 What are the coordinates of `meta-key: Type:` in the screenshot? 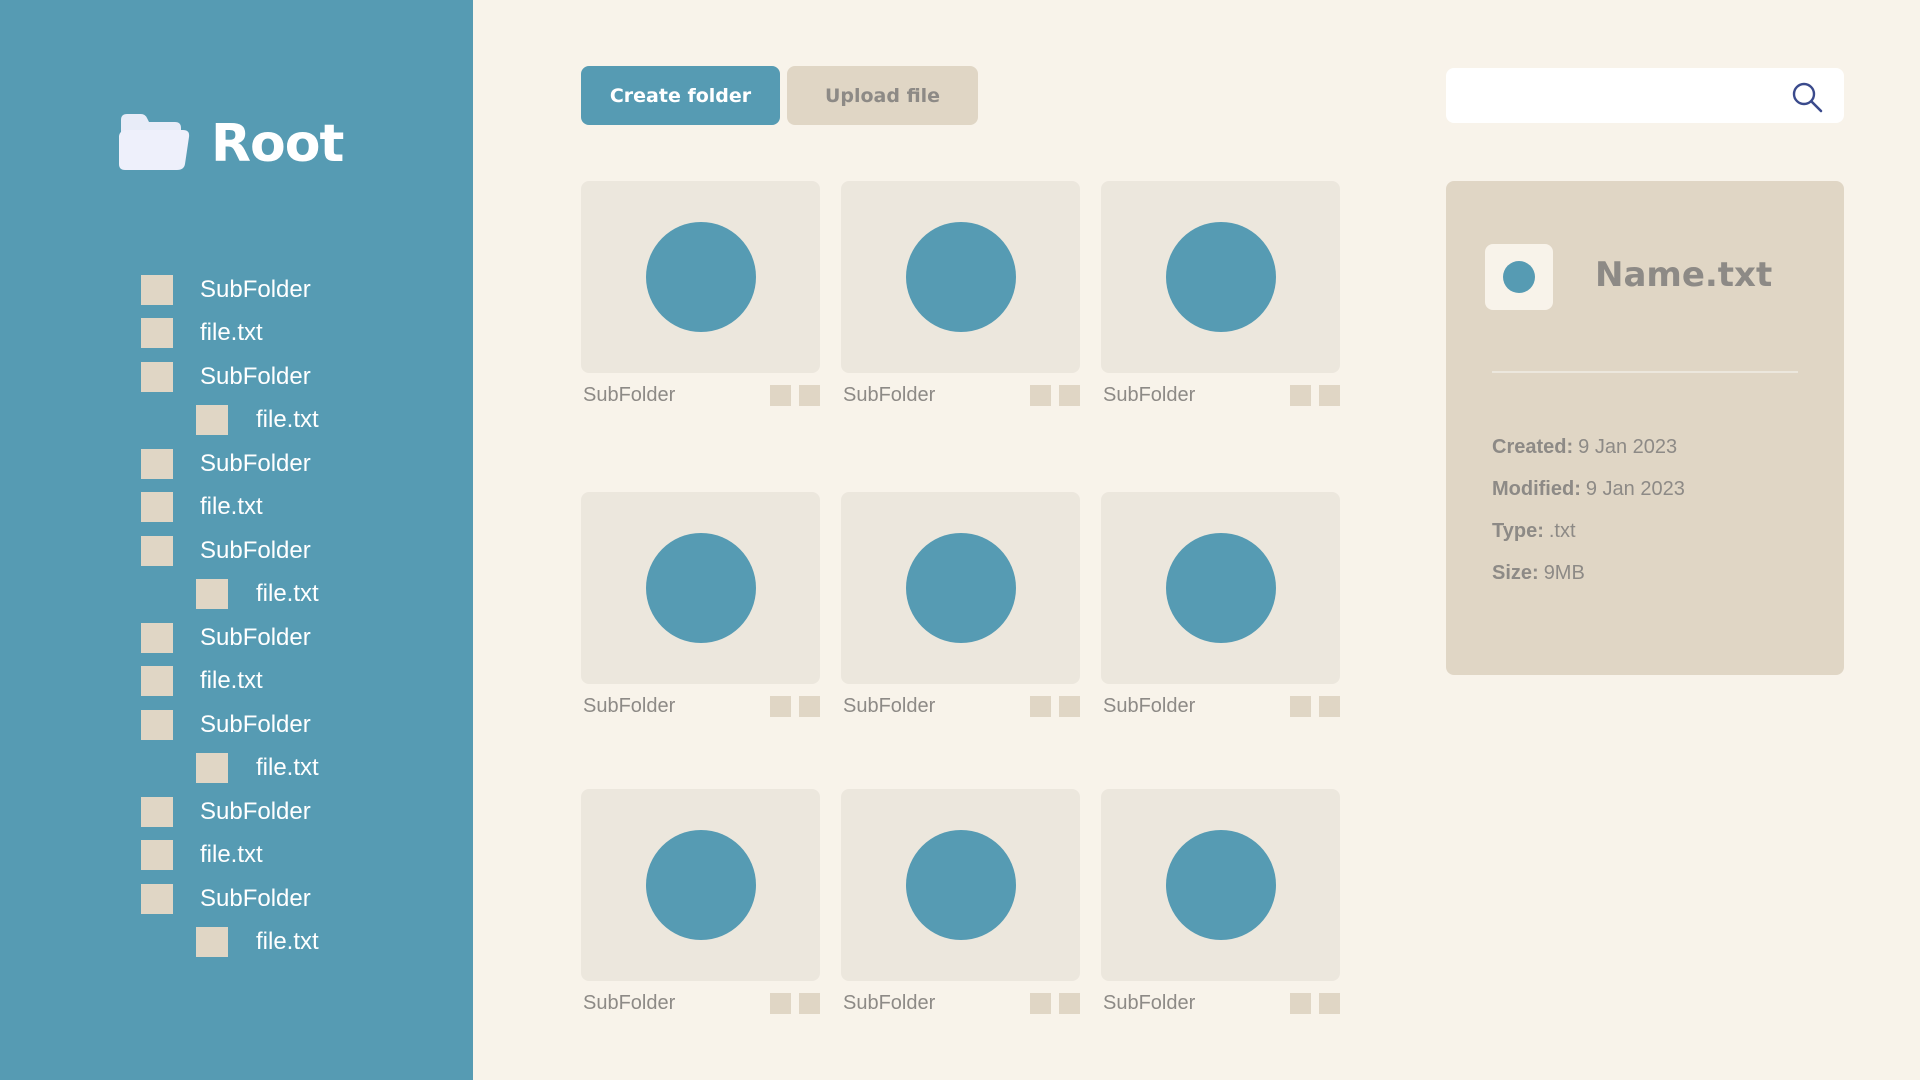 It's located at (1518, 531).